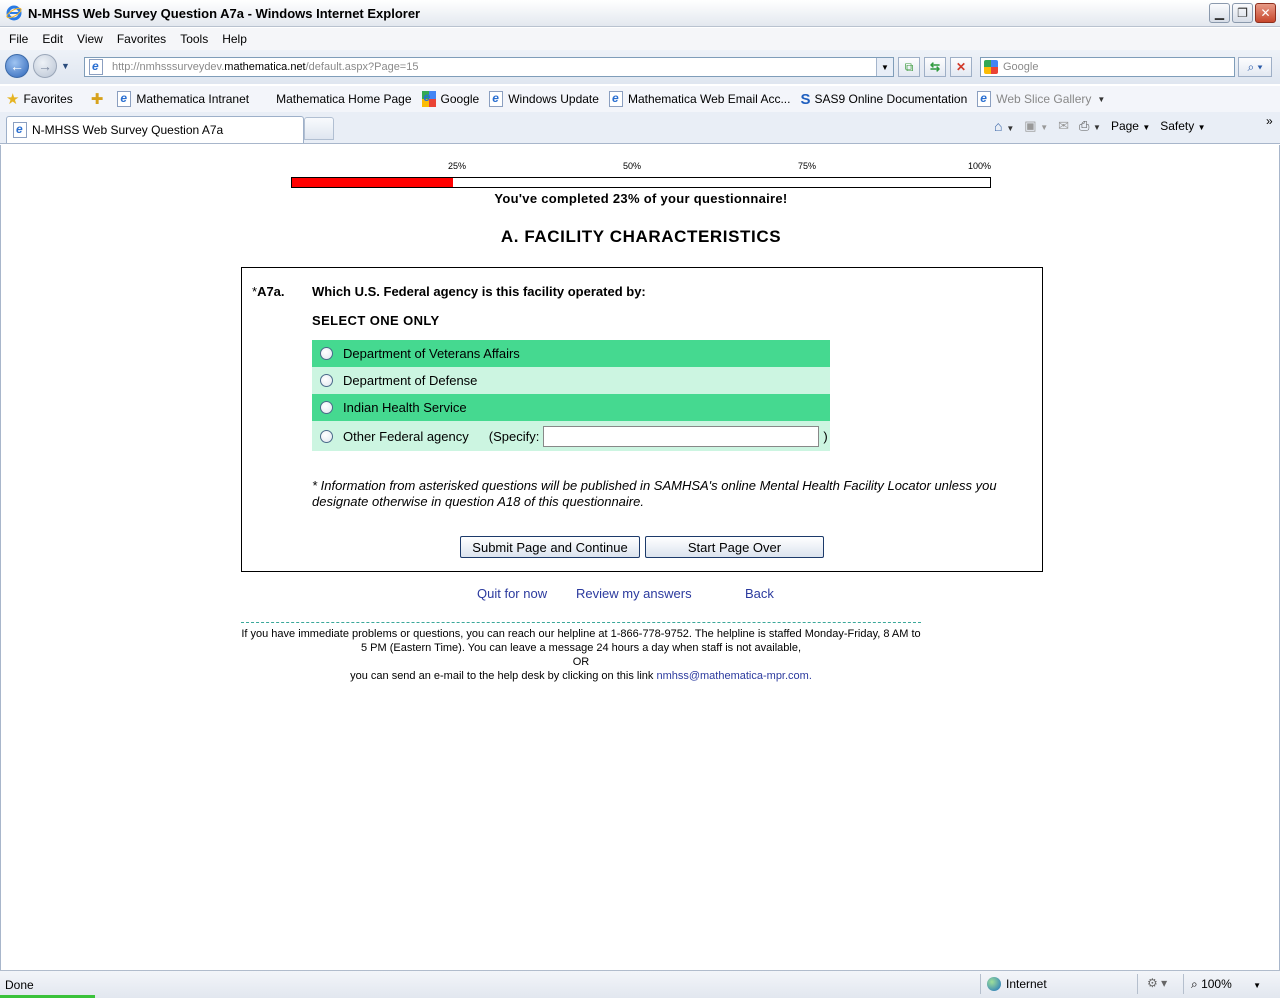  What do you see at coordinates (979, 166) in the screenshot?
I see `progress-label-100: 100%` at bounding box center [979, 166].